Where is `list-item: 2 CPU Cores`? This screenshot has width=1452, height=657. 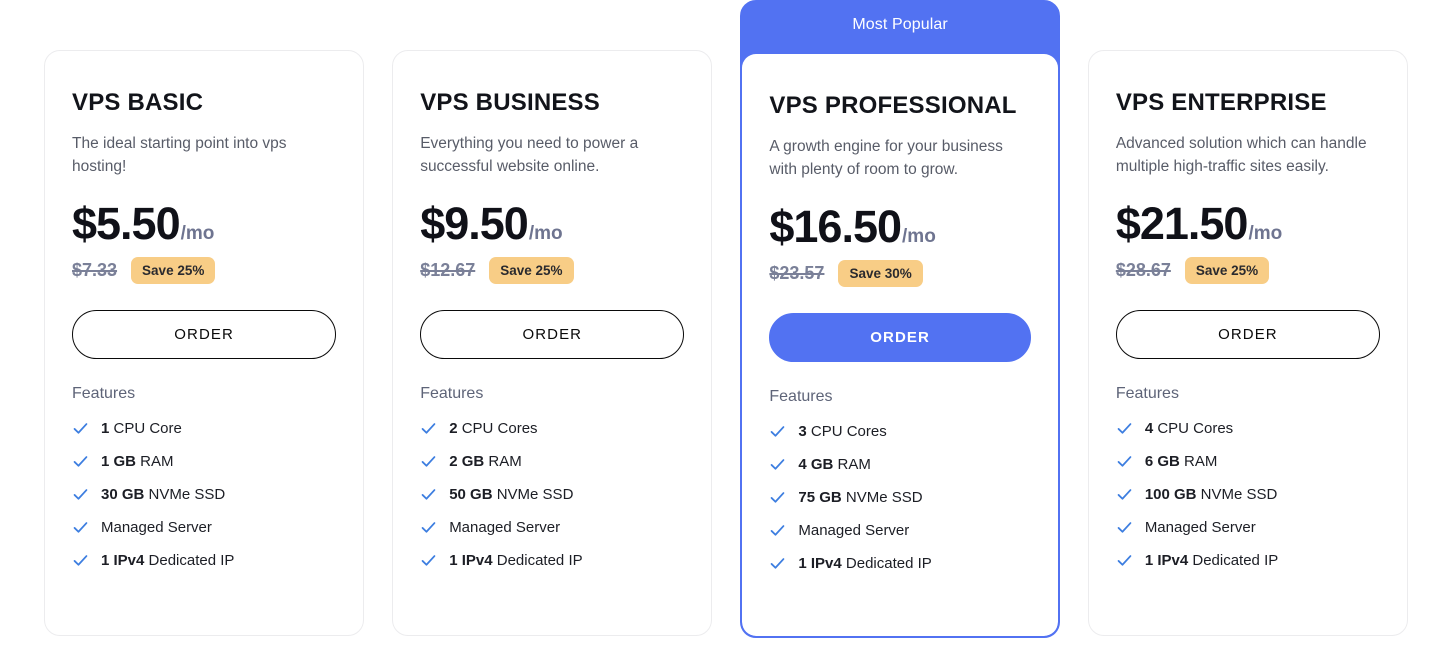
list-item: 2 CPU Cores is located at coordinates (552, 429).